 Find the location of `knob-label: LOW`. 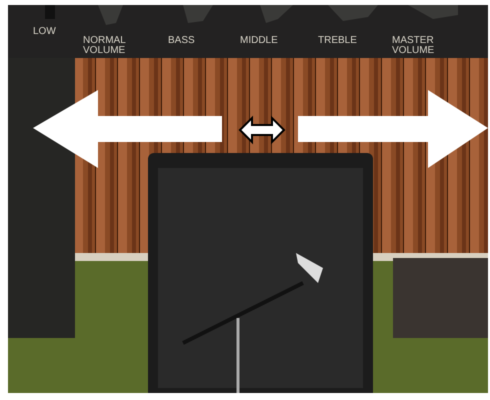

knob-label: LOW is located at coordinates (44, 32).